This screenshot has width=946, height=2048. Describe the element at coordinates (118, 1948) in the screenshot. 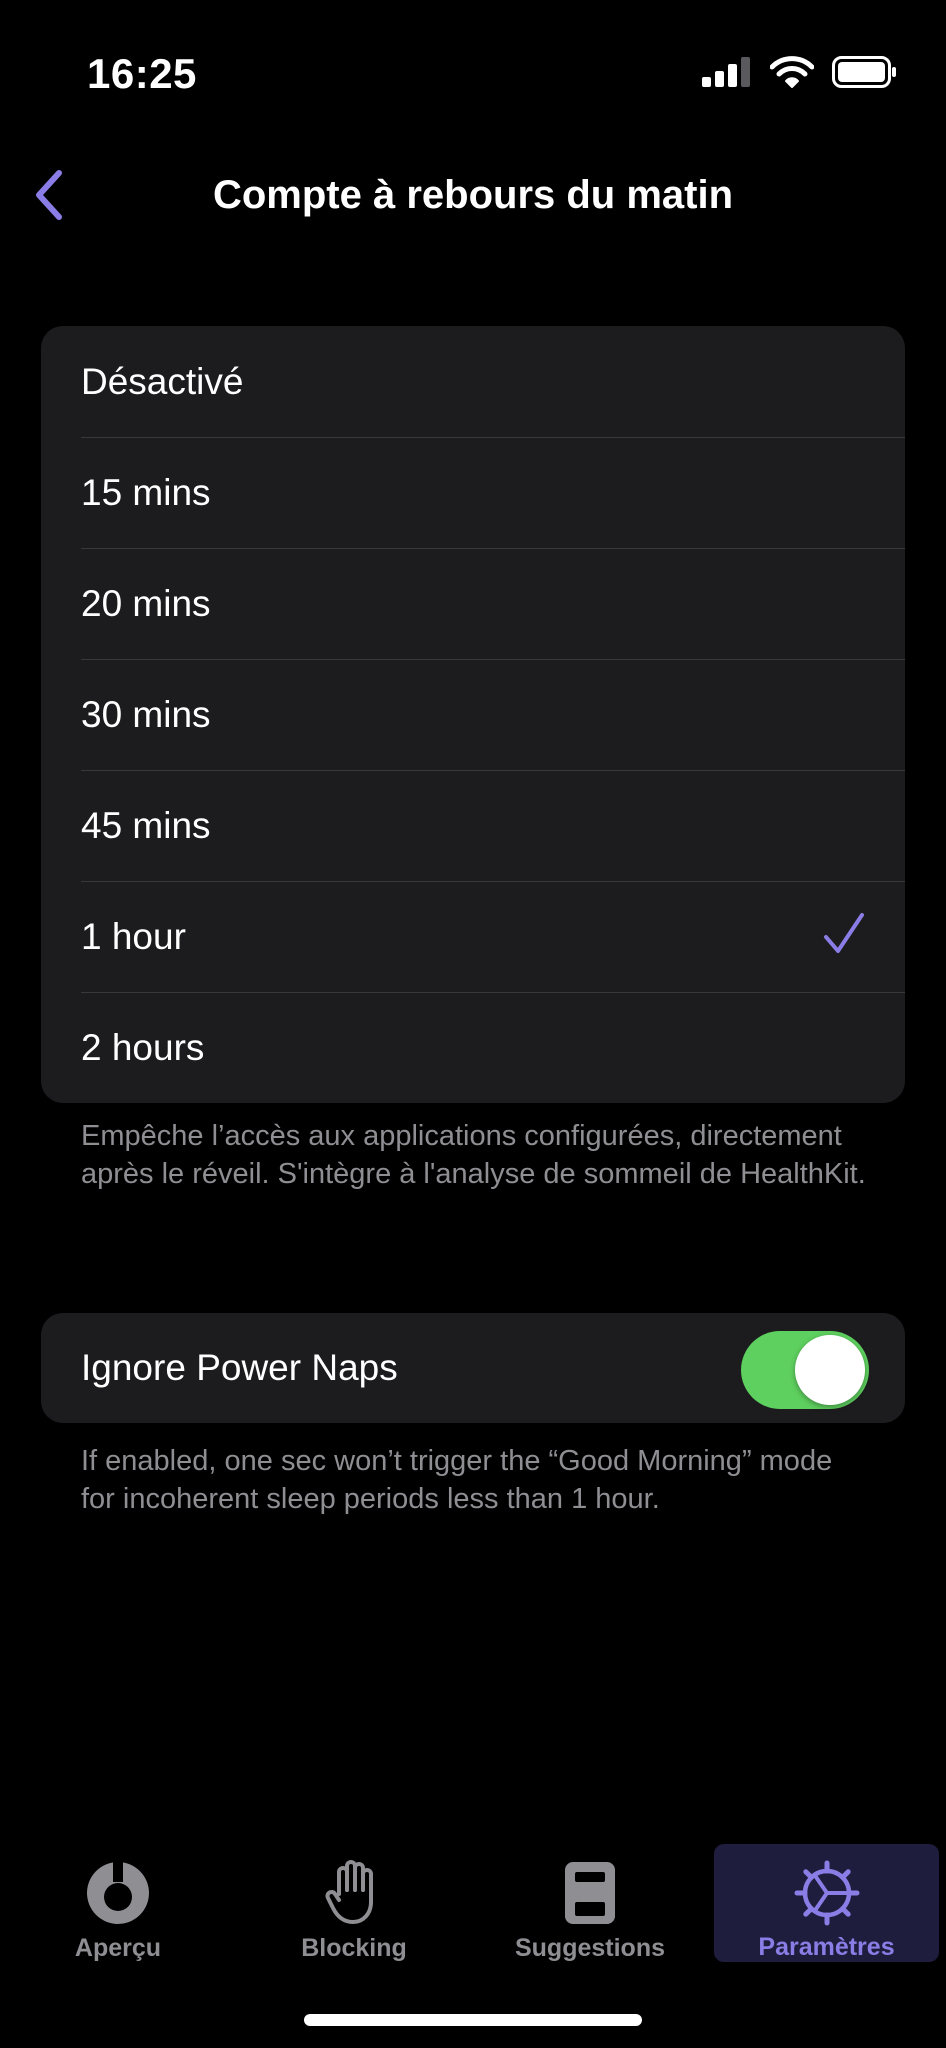

I see `tab-label: Aperçu` at that location.